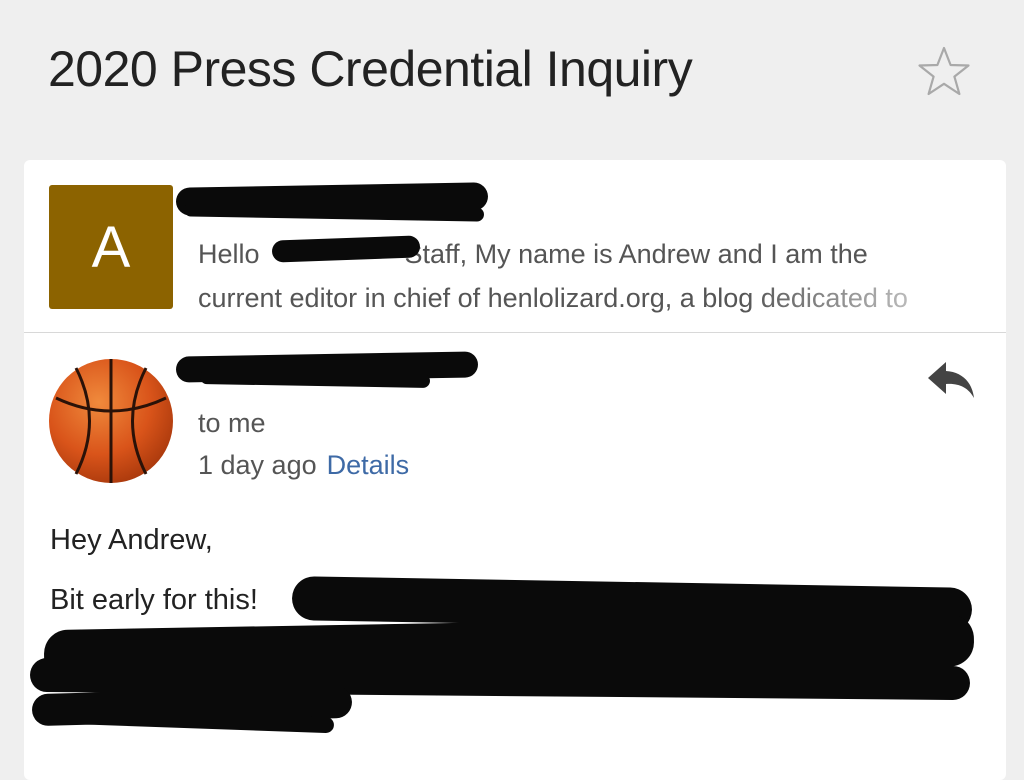  What do you see at coordinates (951, 380) in the screenshot?
I see `reply-icon` at bounding box center [951, 380].